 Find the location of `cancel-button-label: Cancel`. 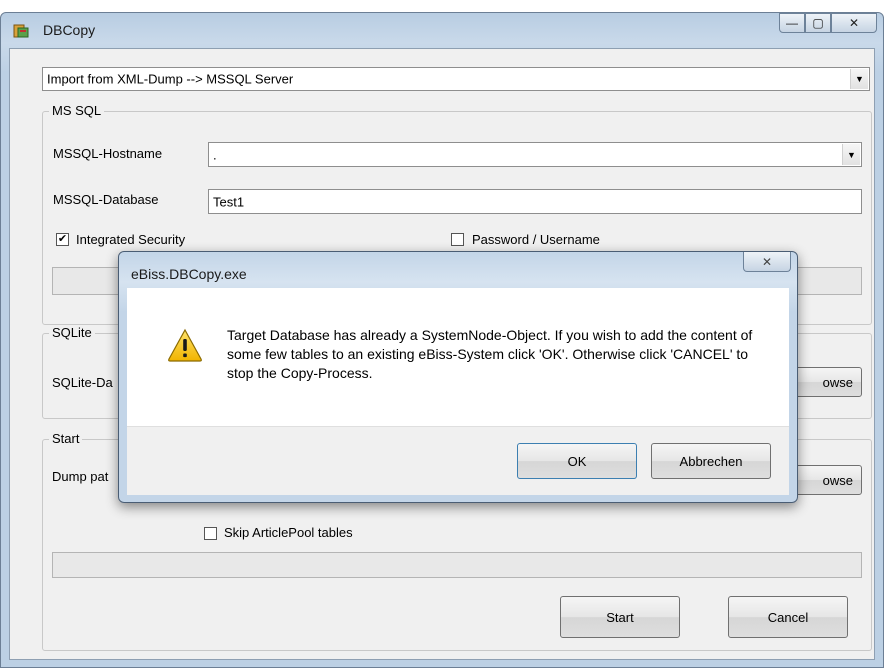

cancel-button-label: Cancel is located at coordinates (788, 617).